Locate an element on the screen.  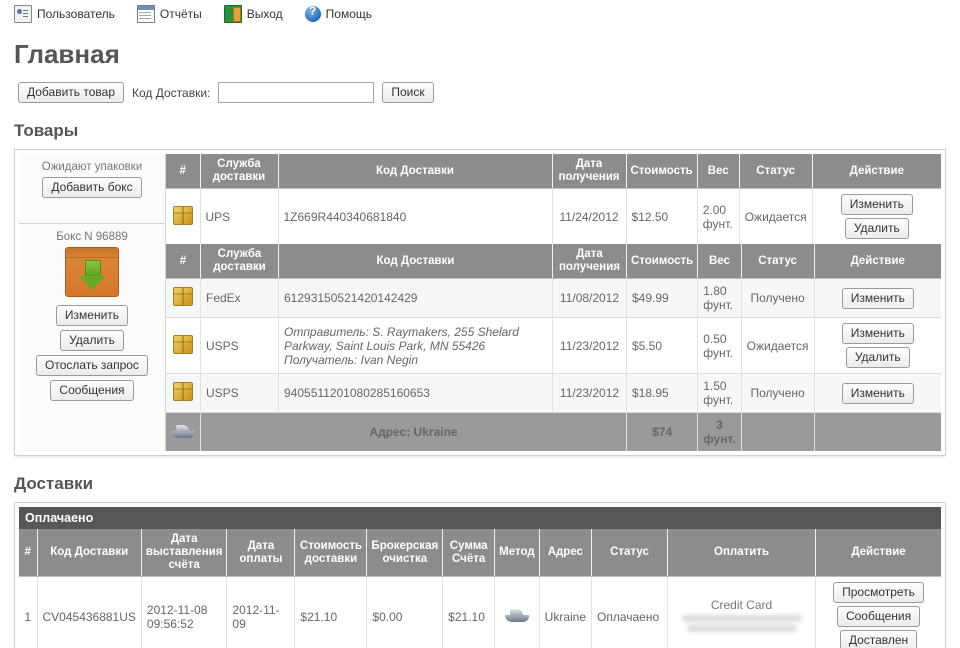
col-address: Адрес is located at coordinates (566, 553).